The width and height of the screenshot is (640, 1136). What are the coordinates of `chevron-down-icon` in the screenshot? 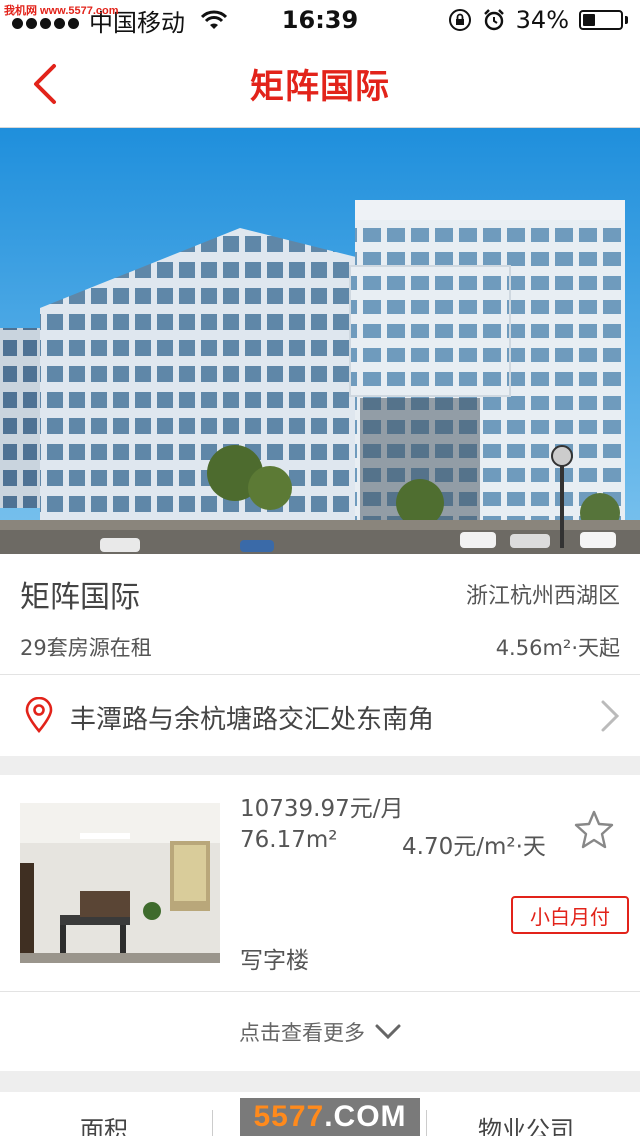 It's located at (388, 1031).